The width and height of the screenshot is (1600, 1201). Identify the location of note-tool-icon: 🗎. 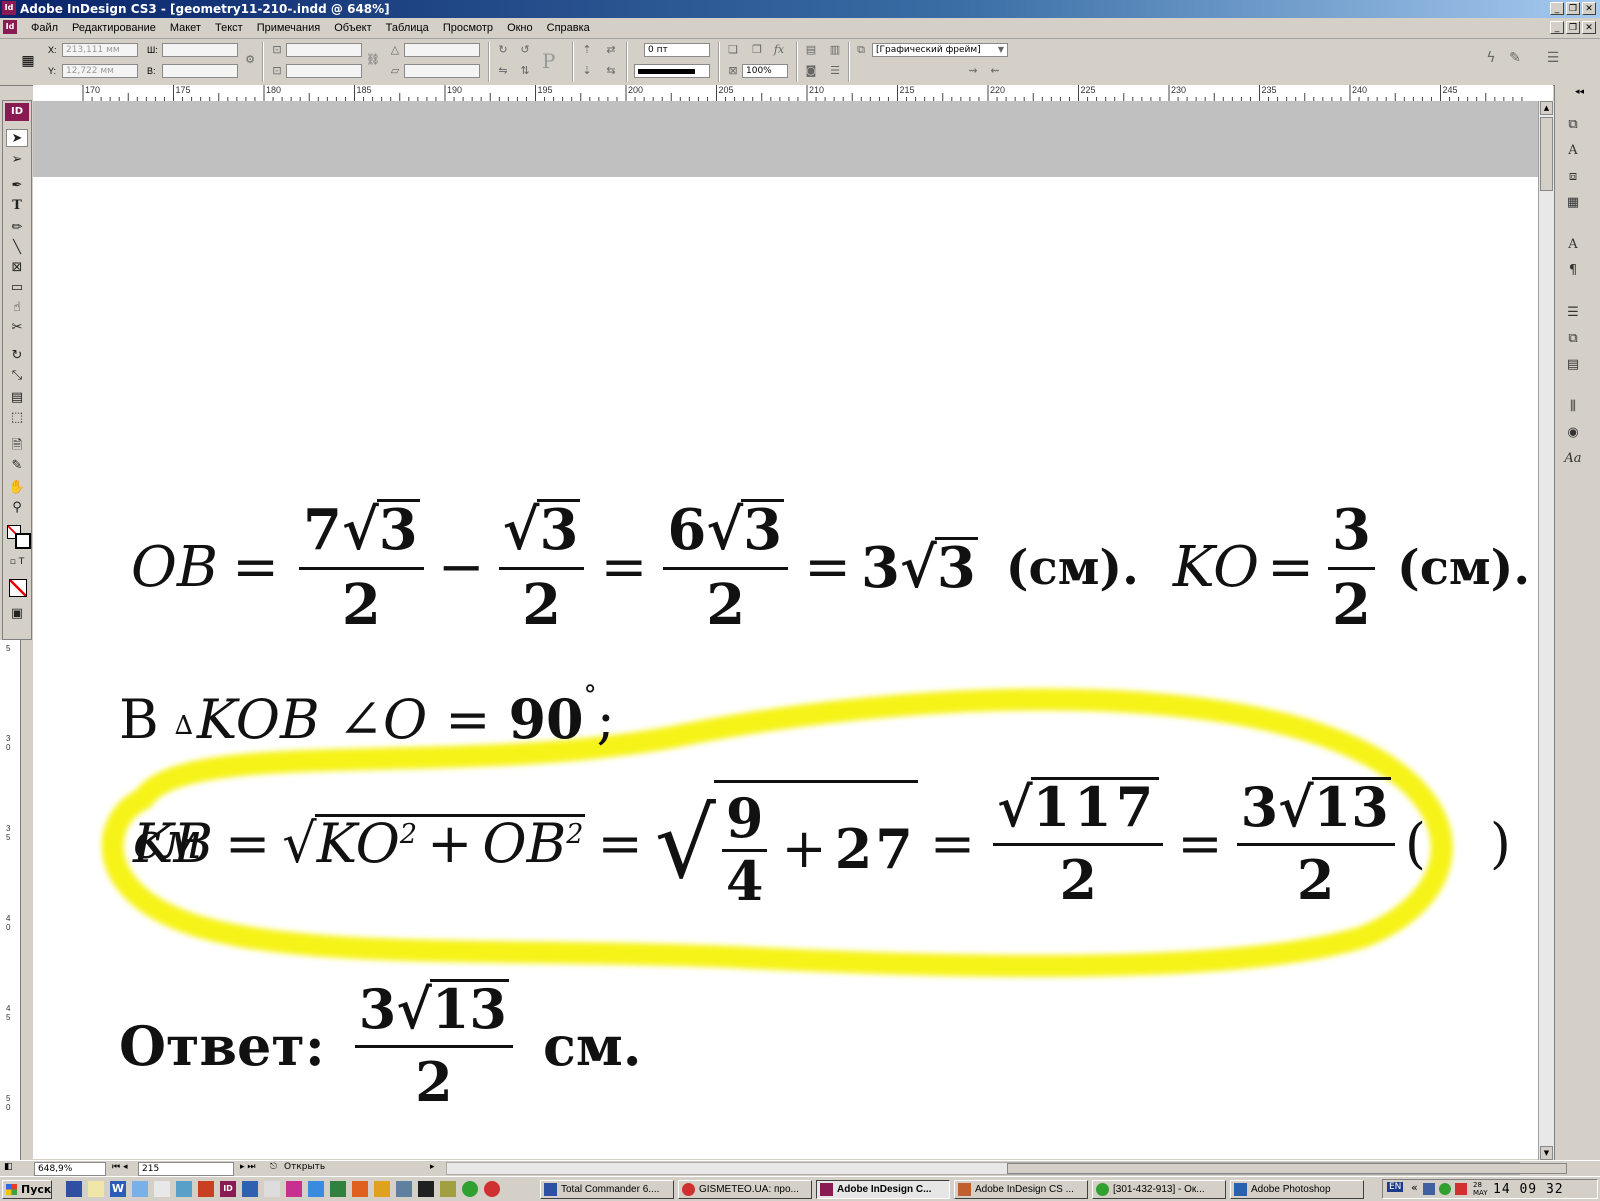
(17, 446).